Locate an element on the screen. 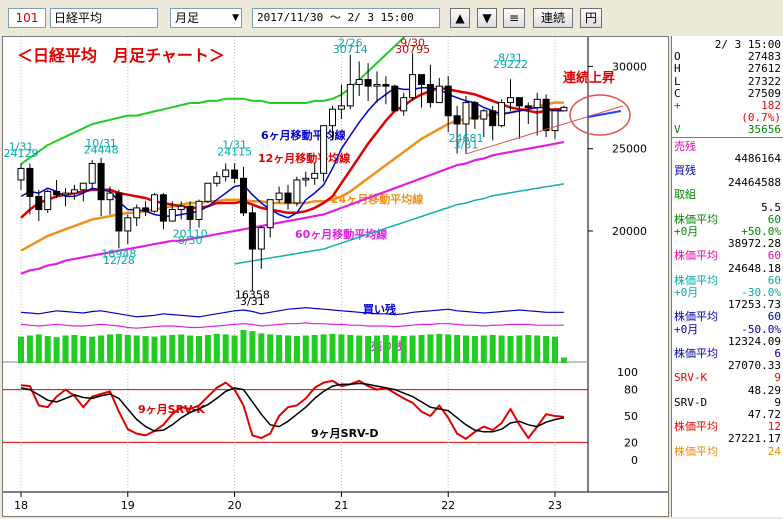 Image resolution: width=783 pixels, height=519 pixels. panel-value: 27509 is located at coordinates (764, 93).